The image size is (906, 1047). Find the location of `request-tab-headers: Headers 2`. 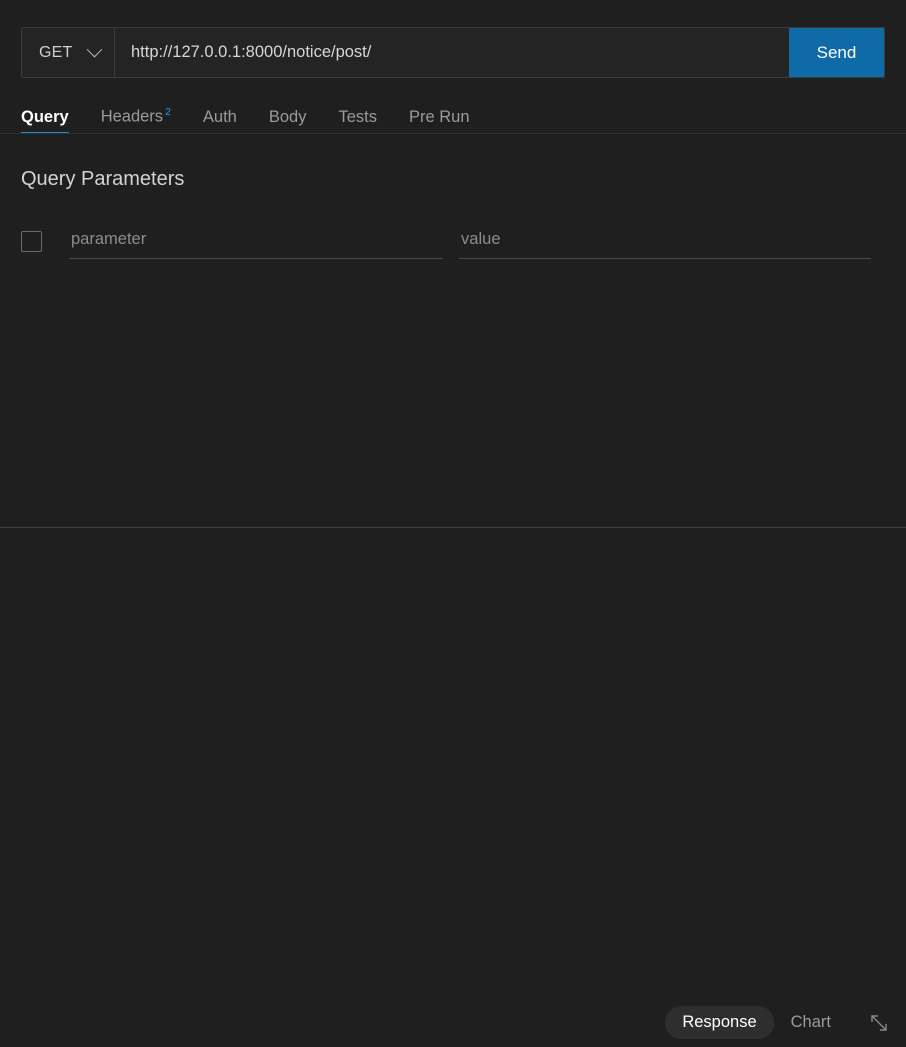

request-tab-headers: Headers 2 is located at coordinates (136, 120).